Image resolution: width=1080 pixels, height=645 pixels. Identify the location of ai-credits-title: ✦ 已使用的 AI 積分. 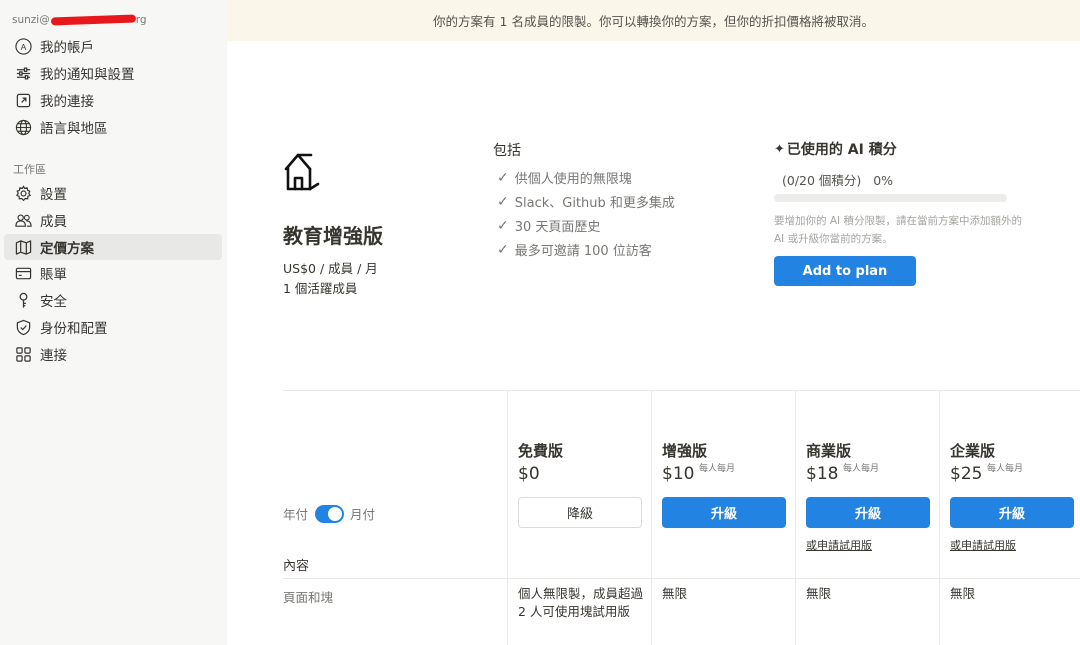
(835, 150).